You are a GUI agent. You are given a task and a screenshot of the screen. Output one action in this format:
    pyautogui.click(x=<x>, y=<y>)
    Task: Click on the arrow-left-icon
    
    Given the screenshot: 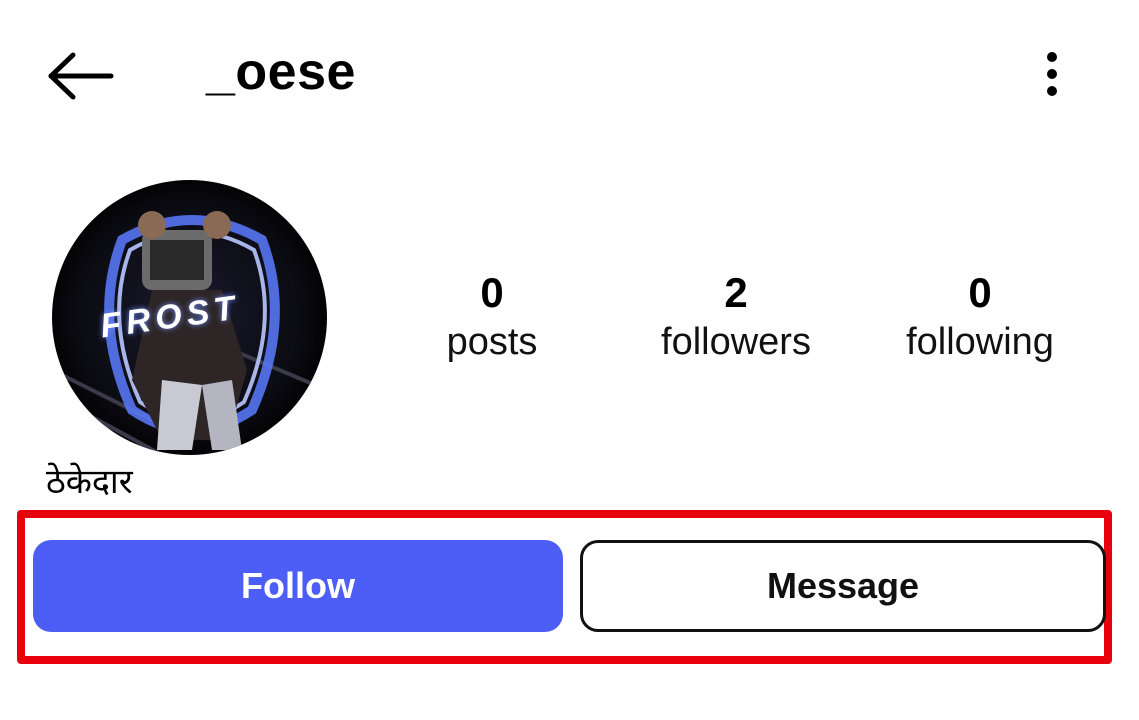 What is the action you would take?
    pyautogui.click(x=81, y=76)
    